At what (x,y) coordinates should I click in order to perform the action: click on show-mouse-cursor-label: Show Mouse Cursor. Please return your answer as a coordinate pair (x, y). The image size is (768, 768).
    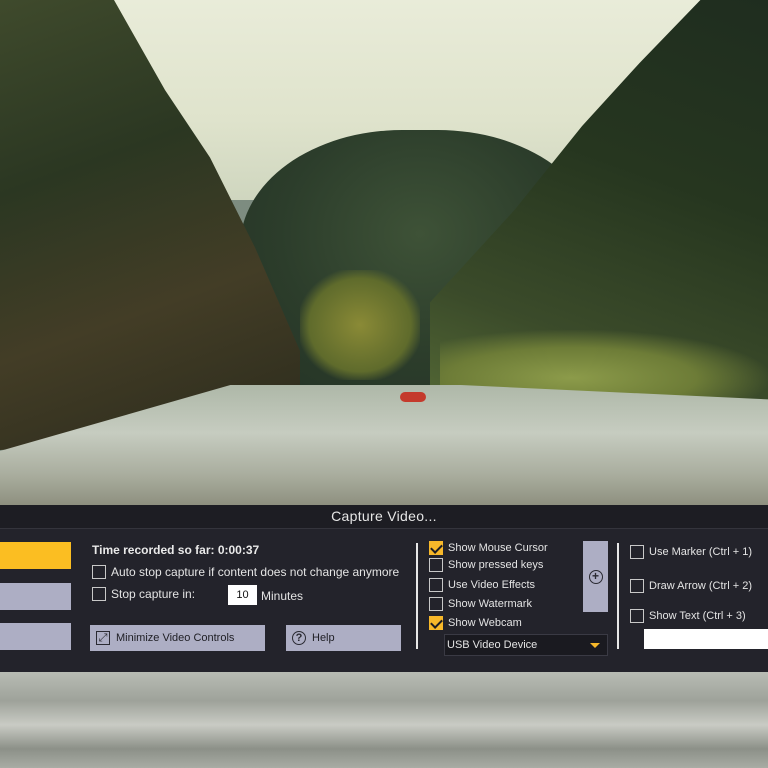
    Looking at the image, I should click on (498, 548).